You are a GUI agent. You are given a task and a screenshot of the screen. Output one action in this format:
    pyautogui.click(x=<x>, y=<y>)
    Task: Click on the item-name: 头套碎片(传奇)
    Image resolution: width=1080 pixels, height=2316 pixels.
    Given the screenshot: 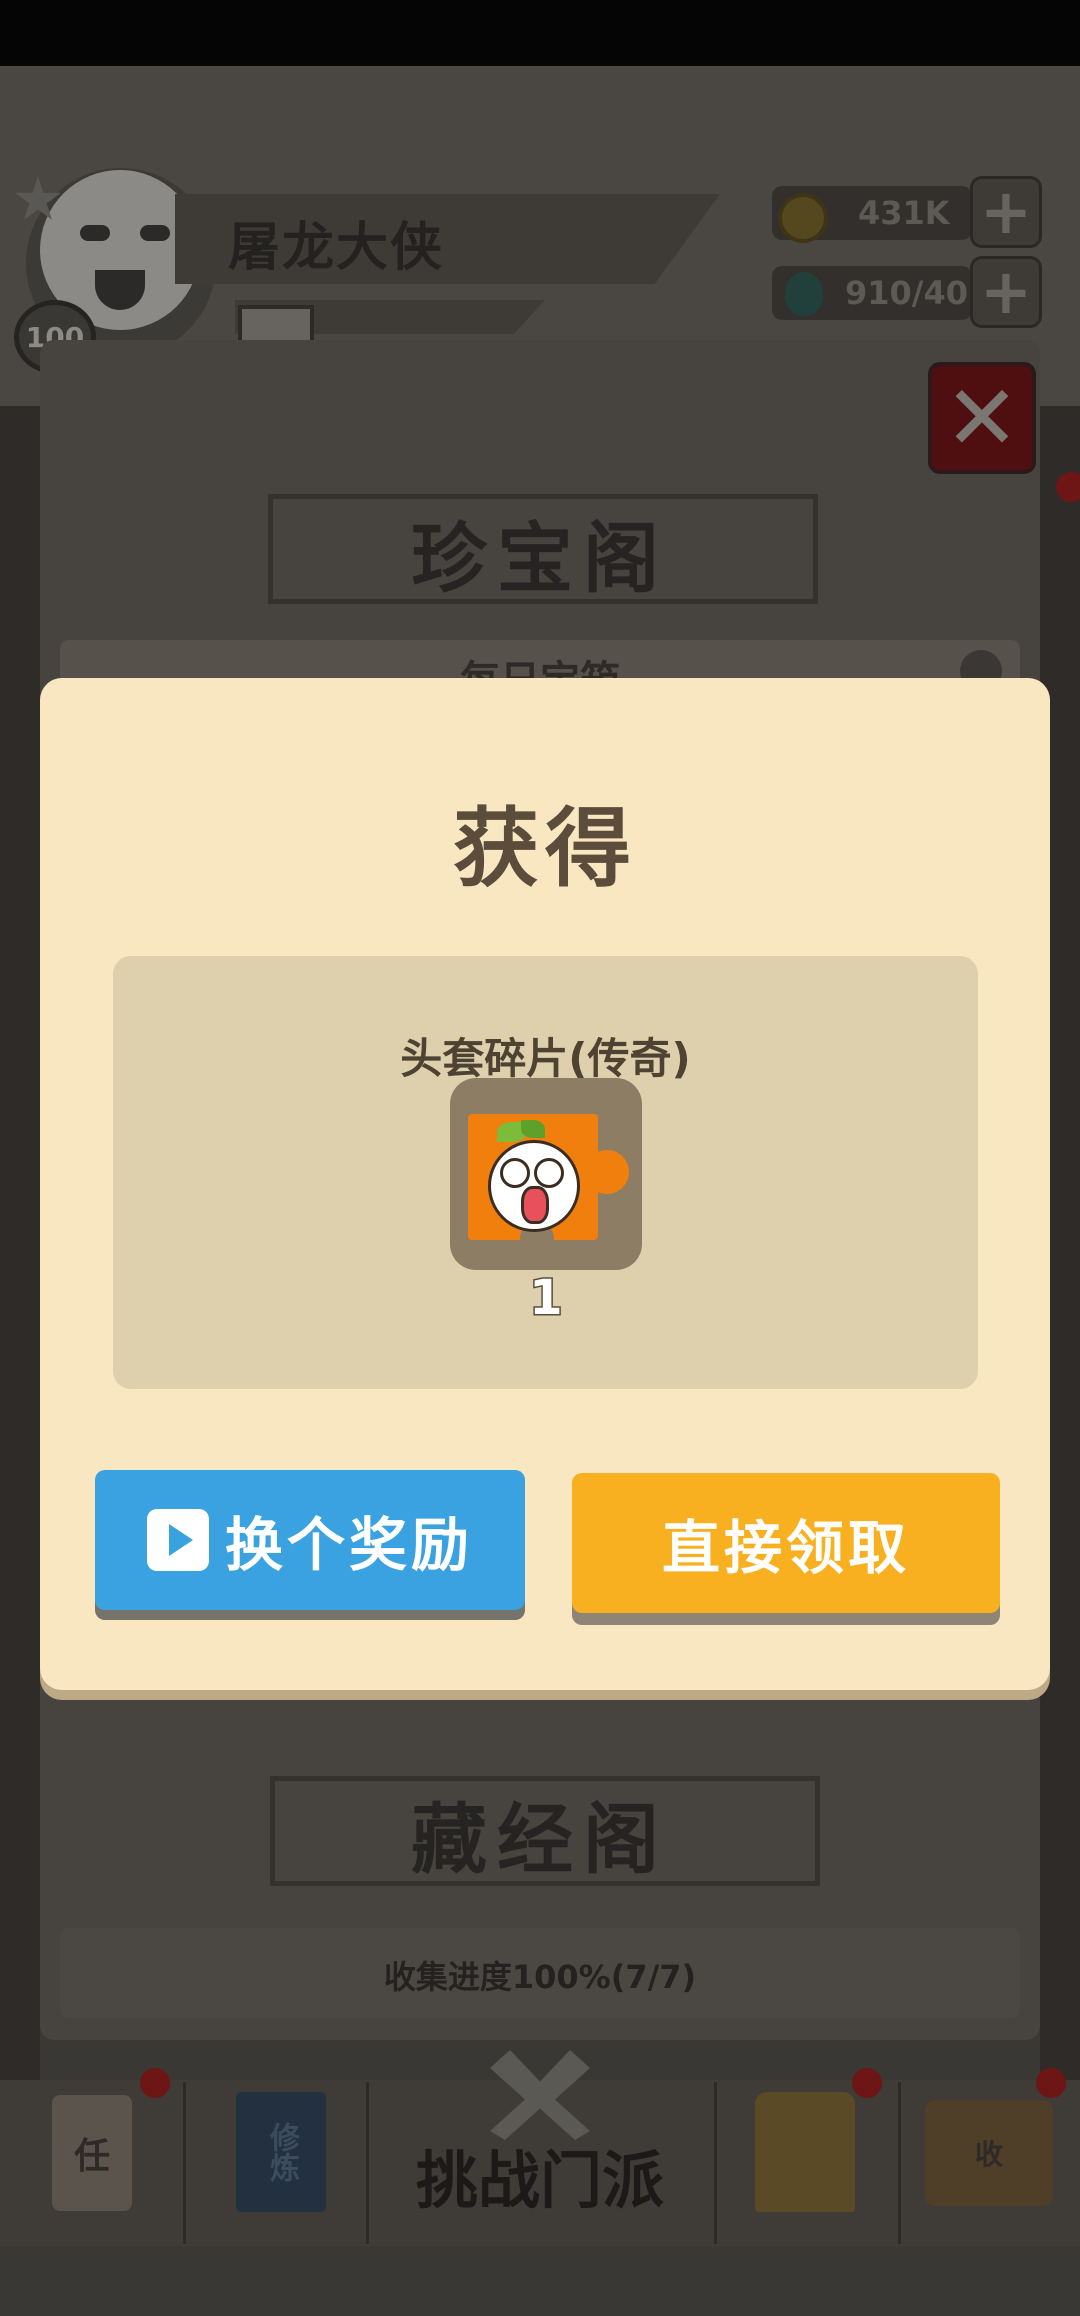 What is the action you would take?
    pyautogui.click(x=545, y=1058)
    